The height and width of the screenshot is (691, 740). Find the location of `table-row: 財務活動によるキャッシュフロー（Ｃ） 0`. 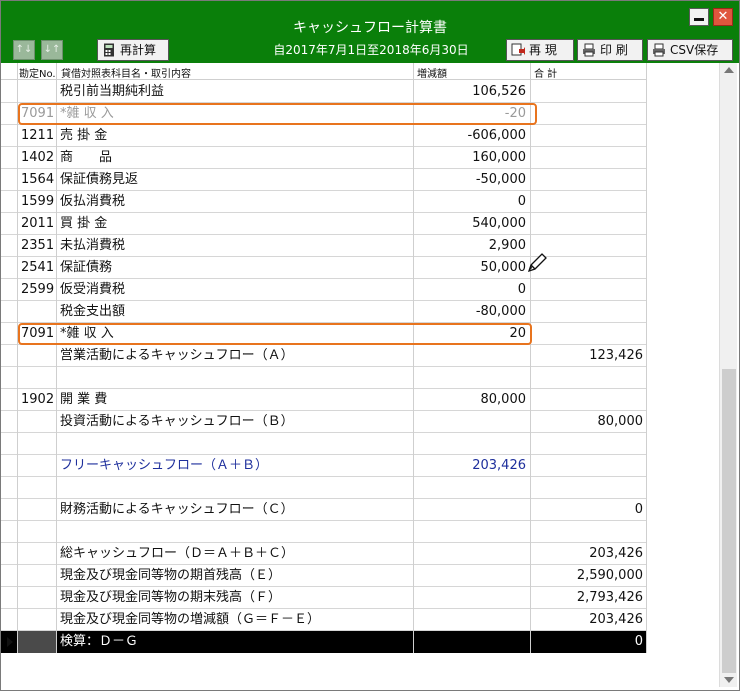

table-row: 財務活動によるキャッシュフロー（Ｃ） 0 is located at coordinates (324, 510).